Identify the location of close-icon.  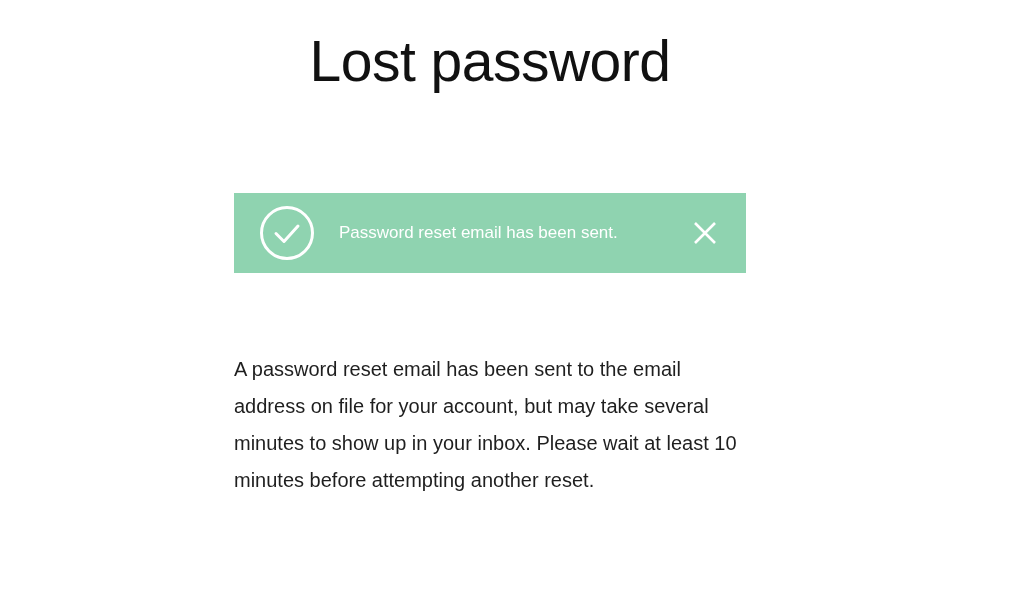
(705, 233).